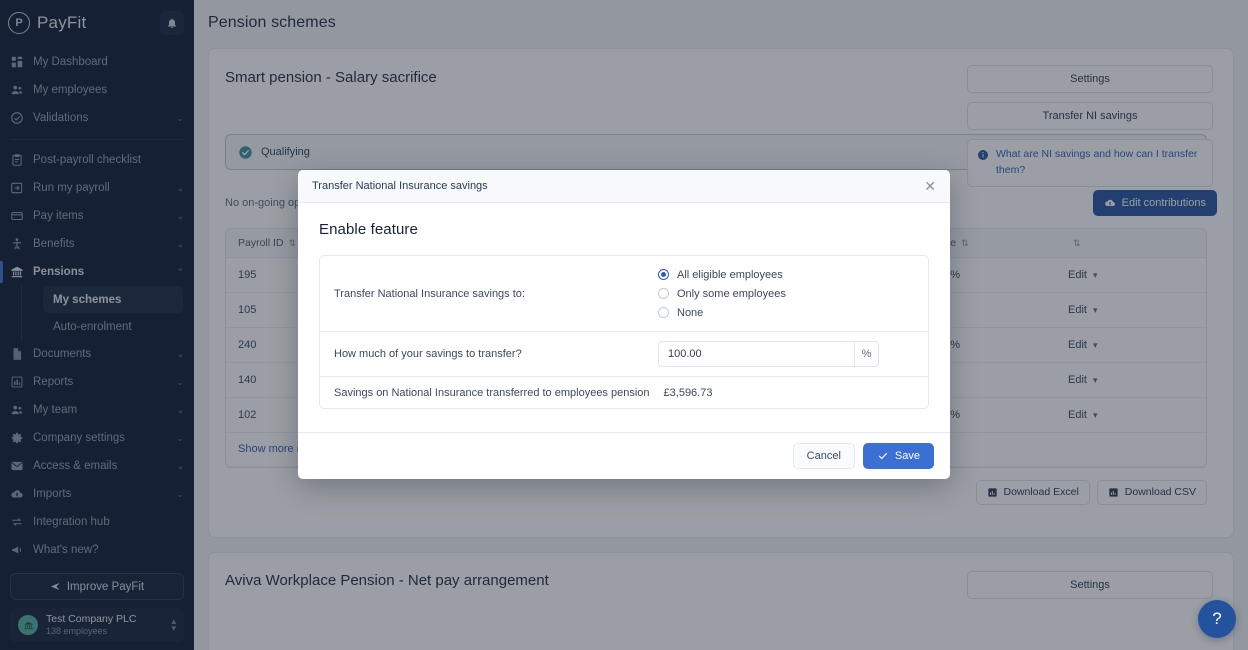 The height and width of the screenshot is (650, 1248). I want to click on radio-label: Only some employees, so click(731, 293).